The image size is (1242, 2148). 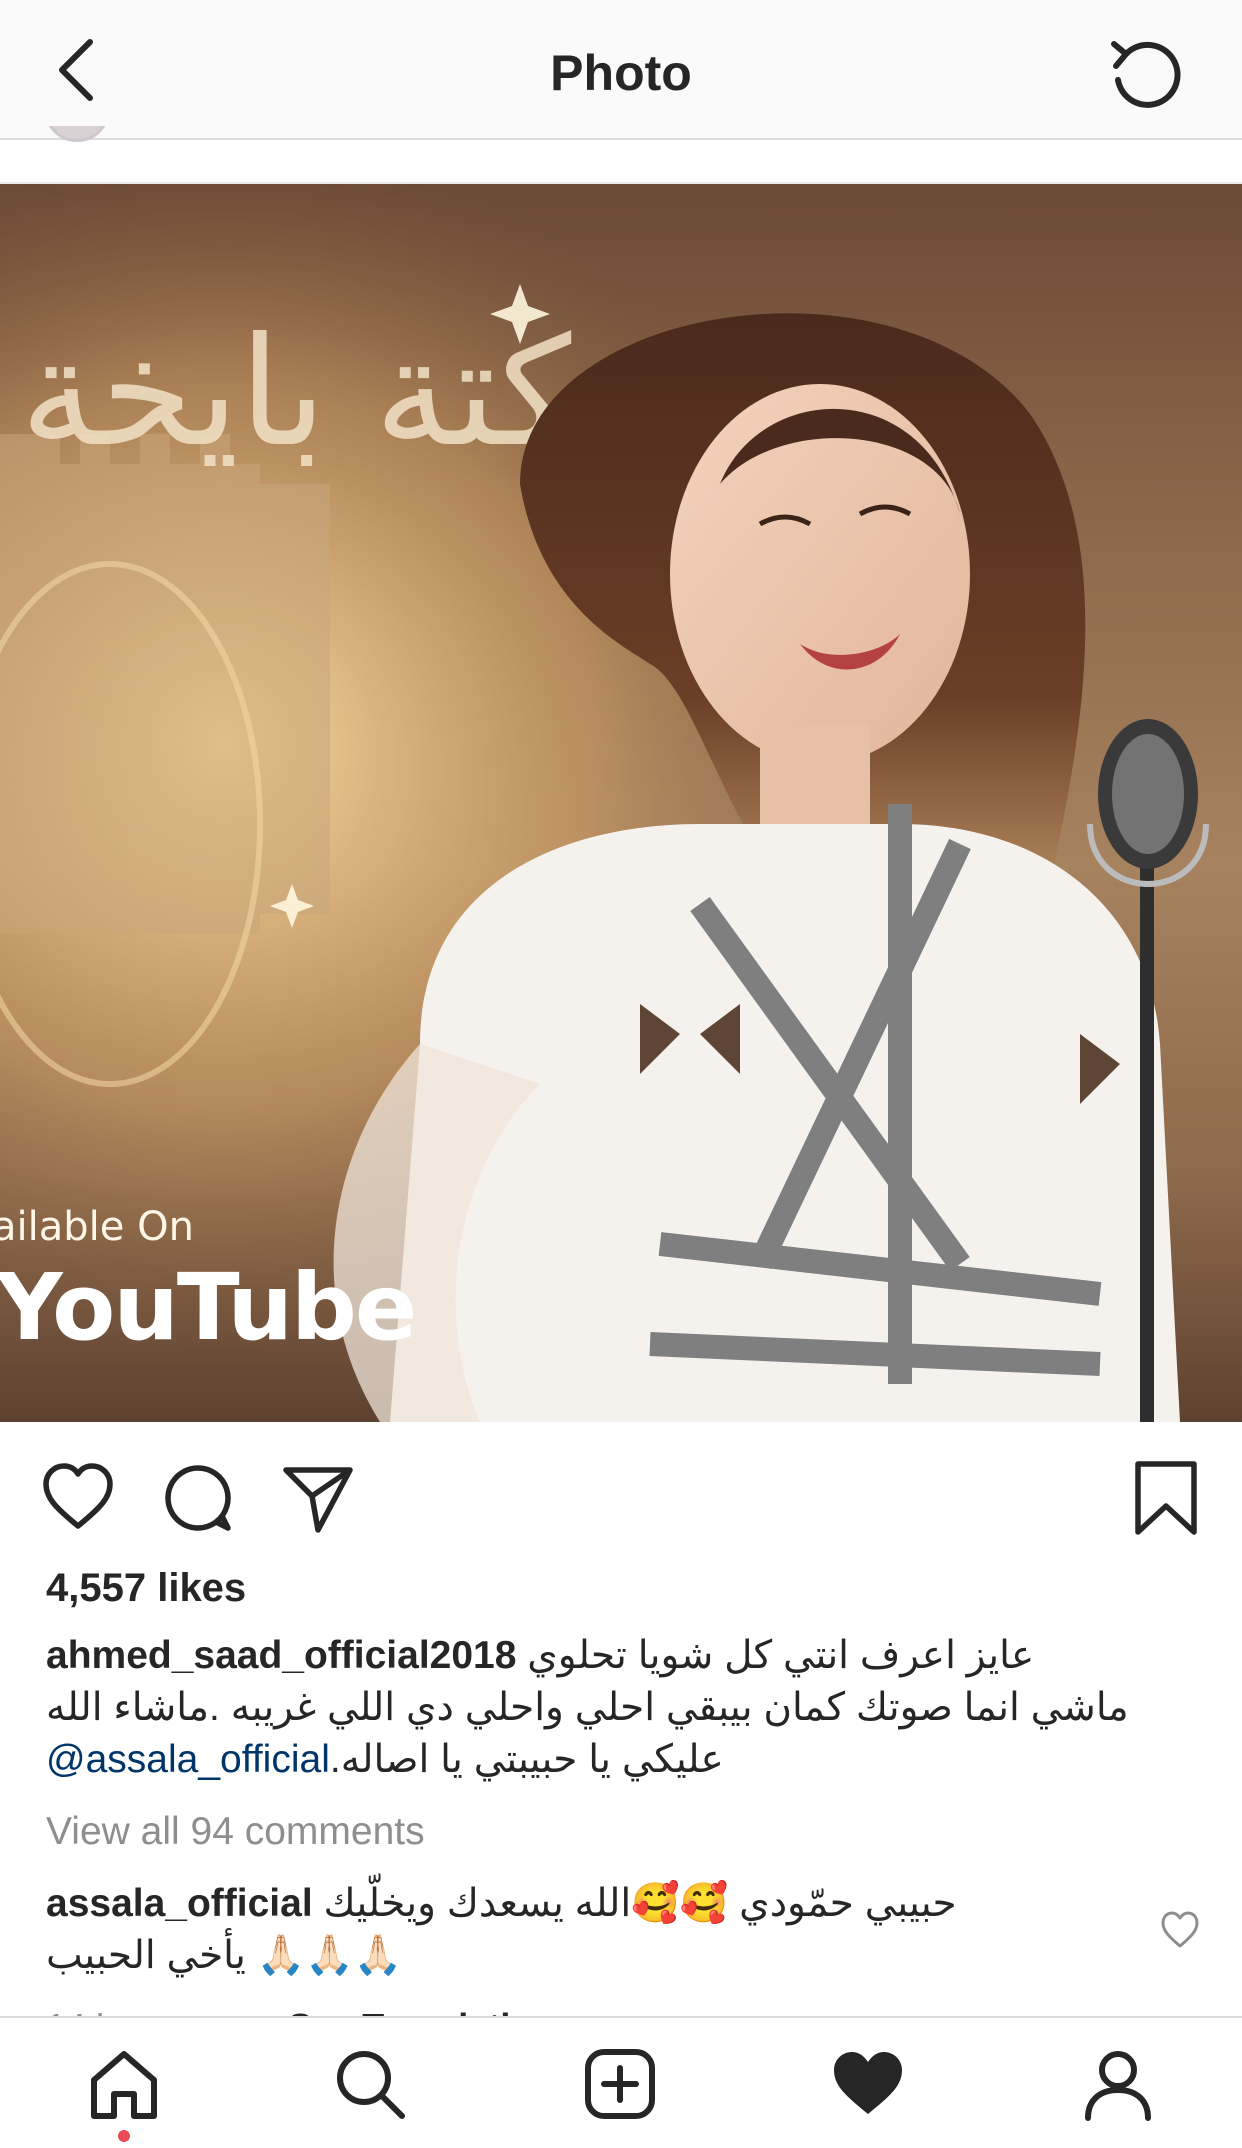 I want to click on add-post-icon, so click(x=620, y=2084).